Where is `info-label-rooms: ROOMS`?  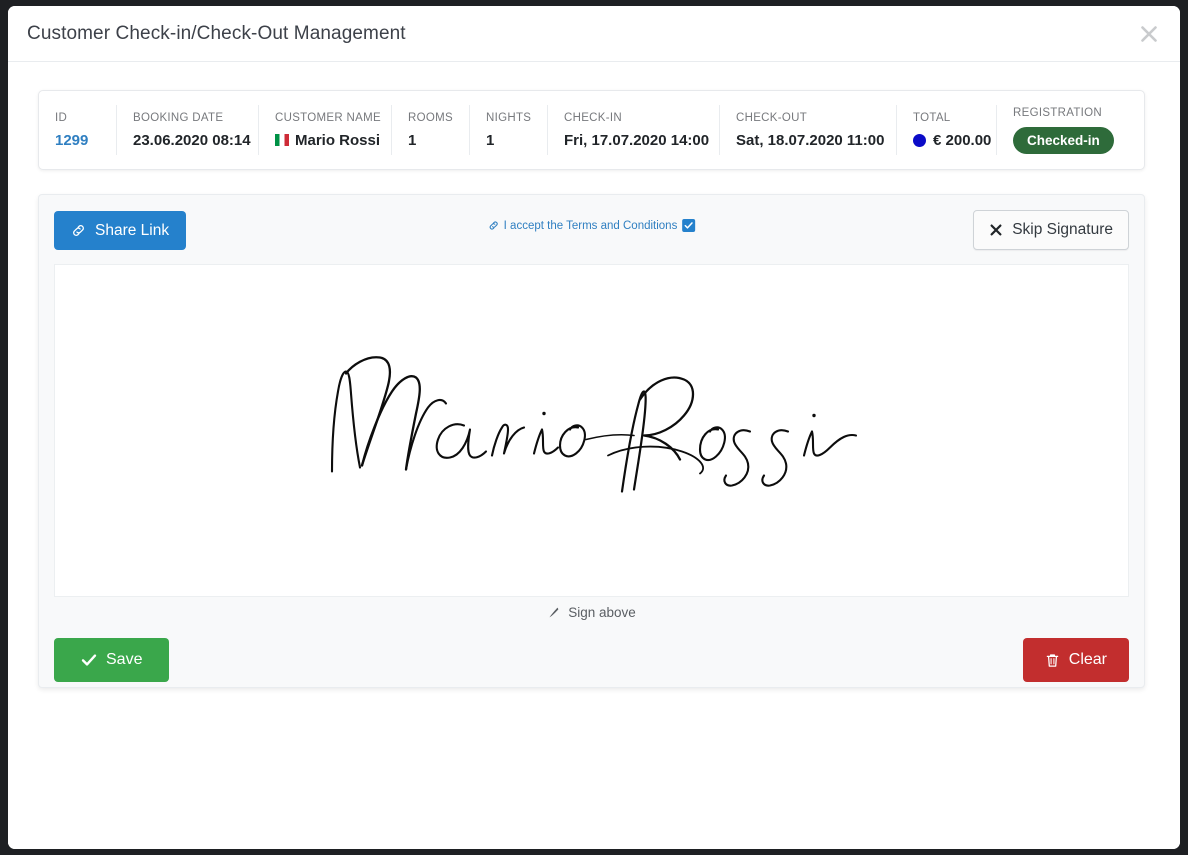 info-label-rooms: ROOMS is located at coordinates (430, 117).